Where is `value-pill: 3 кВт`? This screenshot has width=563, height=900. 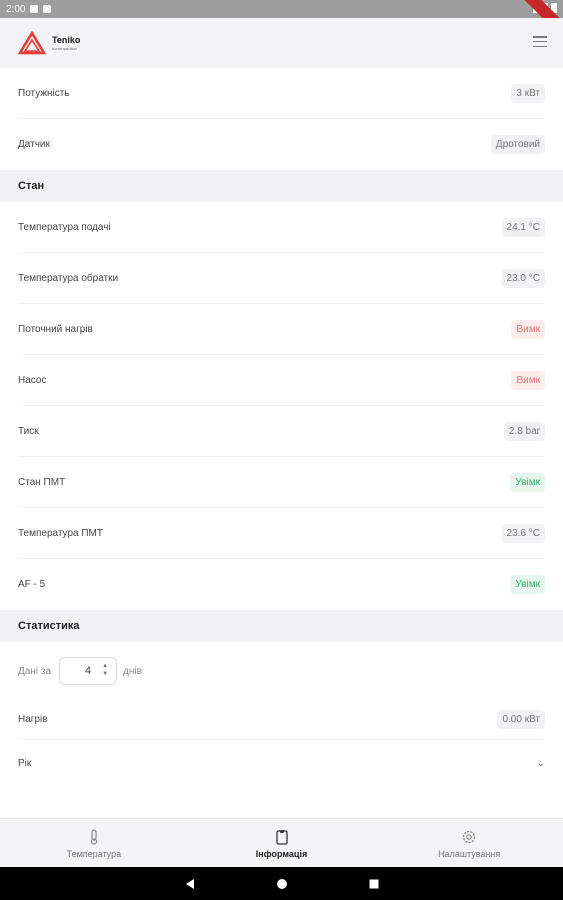
value-pill: 3 кВт is located at coordinates (528, 93).